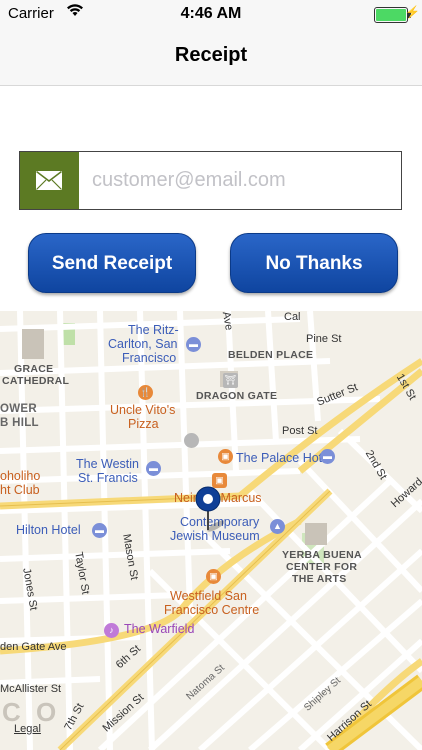 This screenshot has width=422, height=750. Describe the element at coordinates (322, 555) in the screenshot. I see `yerba-buena-label-1: YERBA BUENA` at that location.